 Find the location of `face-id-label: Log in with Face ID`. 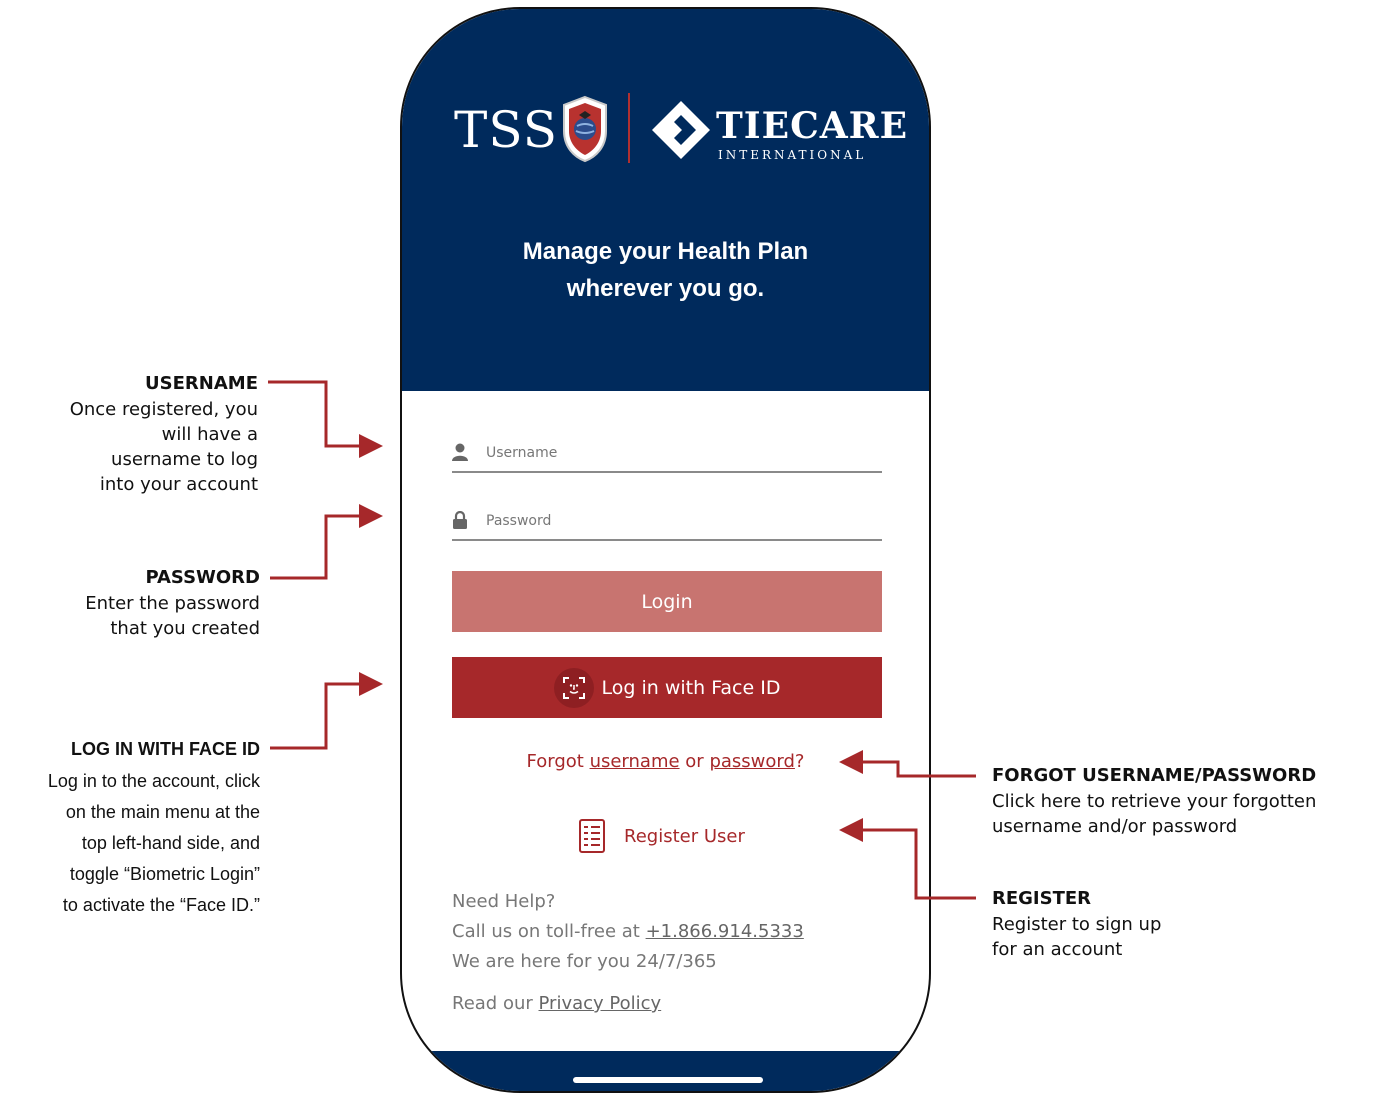

face-id-label: Log in with Face ID is located at coordinates (691, 687).